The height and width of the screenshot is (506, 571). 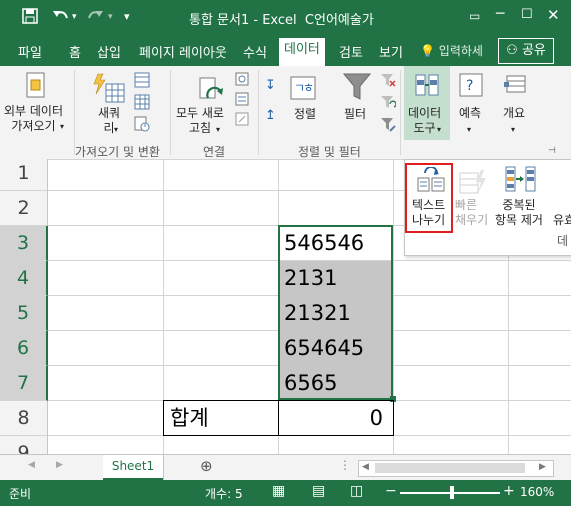 What do you see at coordinates (24, 208) in the screenshot?
I see `row-header-2: 2` at bounding box center [24, 208].